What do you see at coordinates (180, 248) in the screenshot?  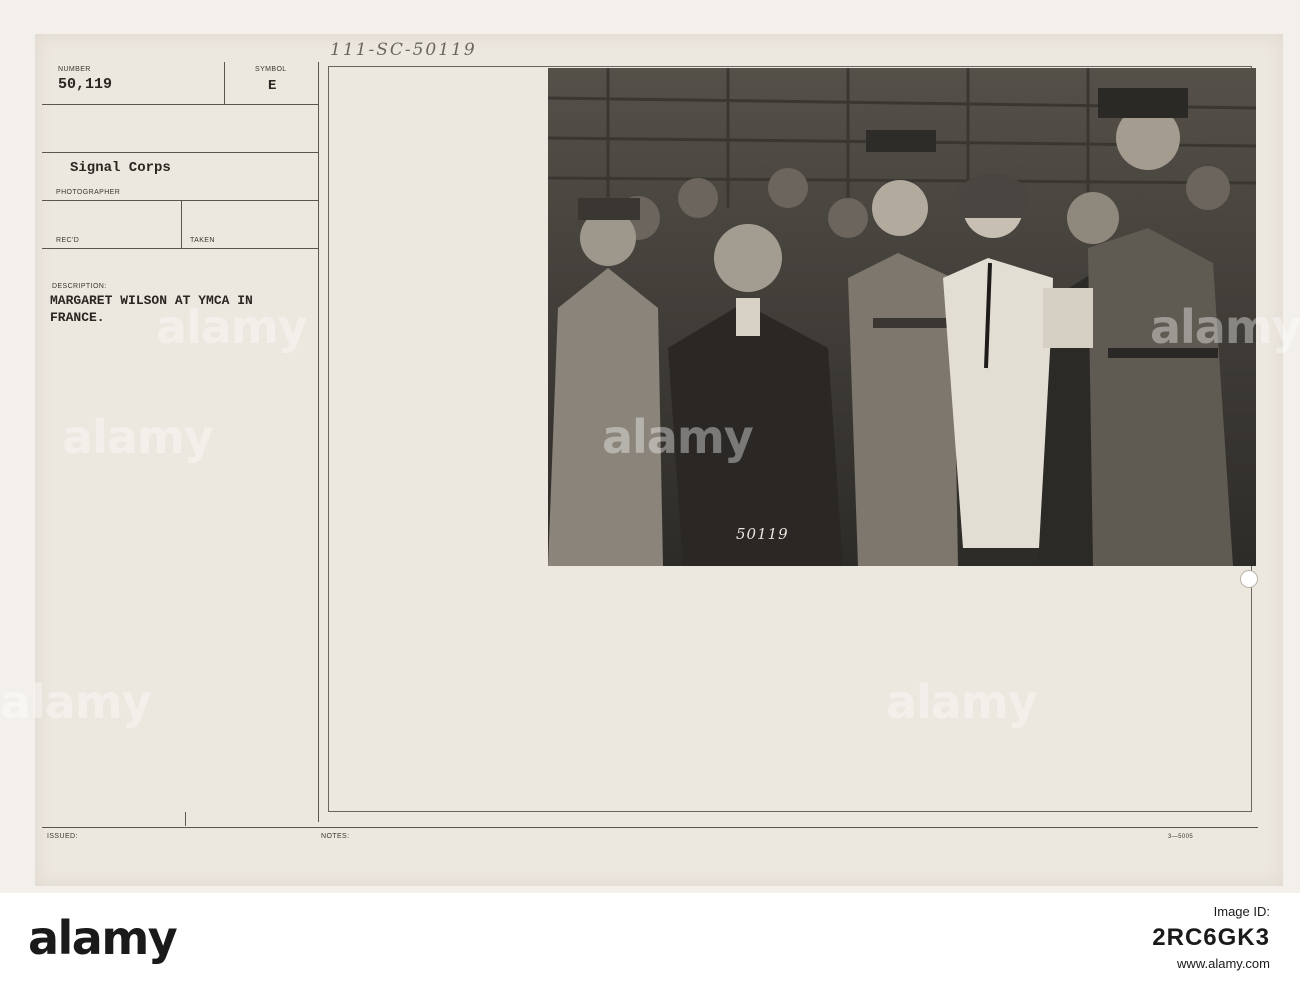 I see `rule-recd-bottom` at bounding box center [180, 248].